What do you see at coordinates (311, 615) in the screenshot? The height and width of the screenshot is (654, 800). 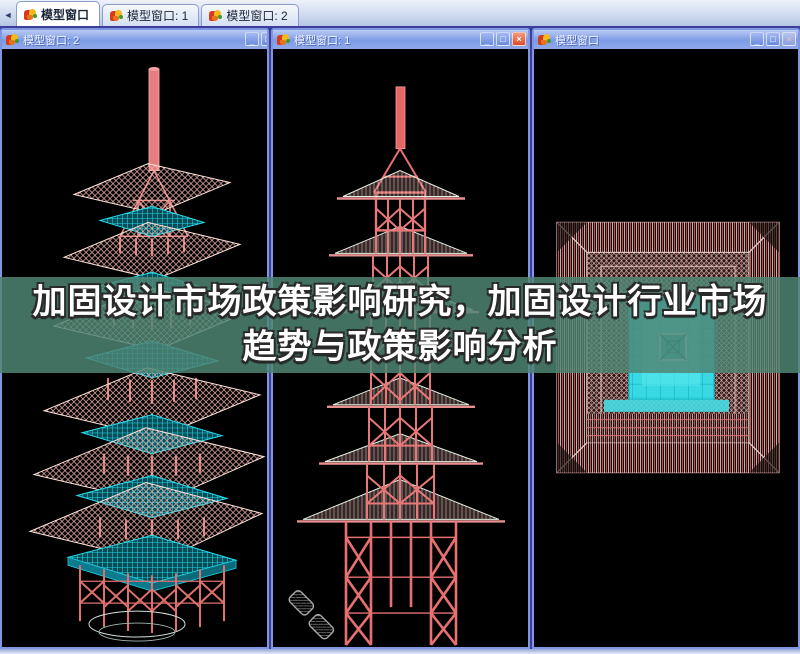 I see `pencil-cursor-icon` at bounding box center [311, 615].